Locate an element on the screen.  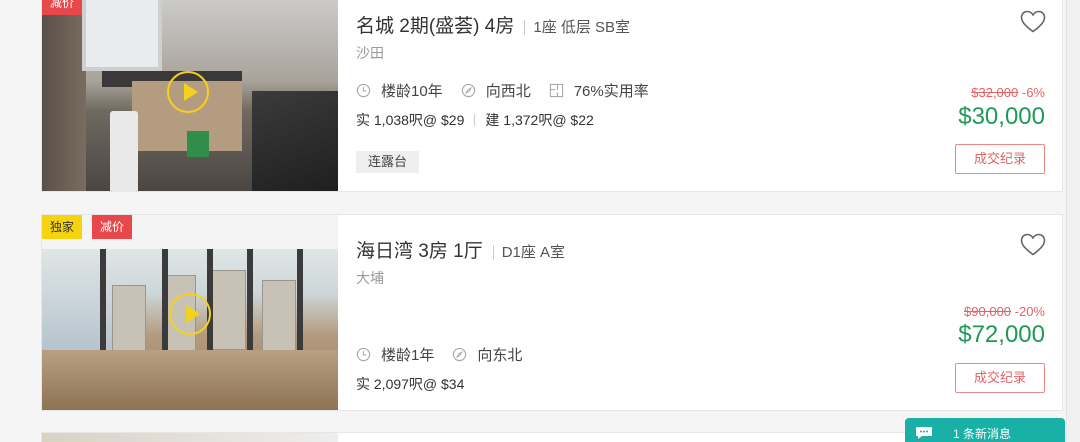
scrollbar is located at coordinates (1073, 221).